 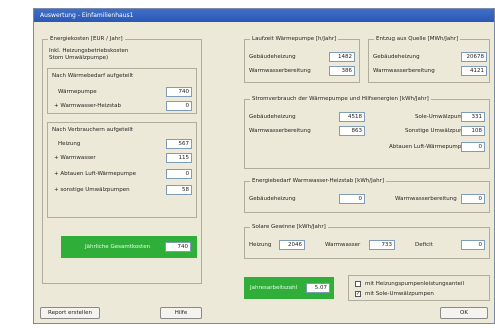 I want to click on runtime-heating-value: 1482, so click(x=342, y=57).